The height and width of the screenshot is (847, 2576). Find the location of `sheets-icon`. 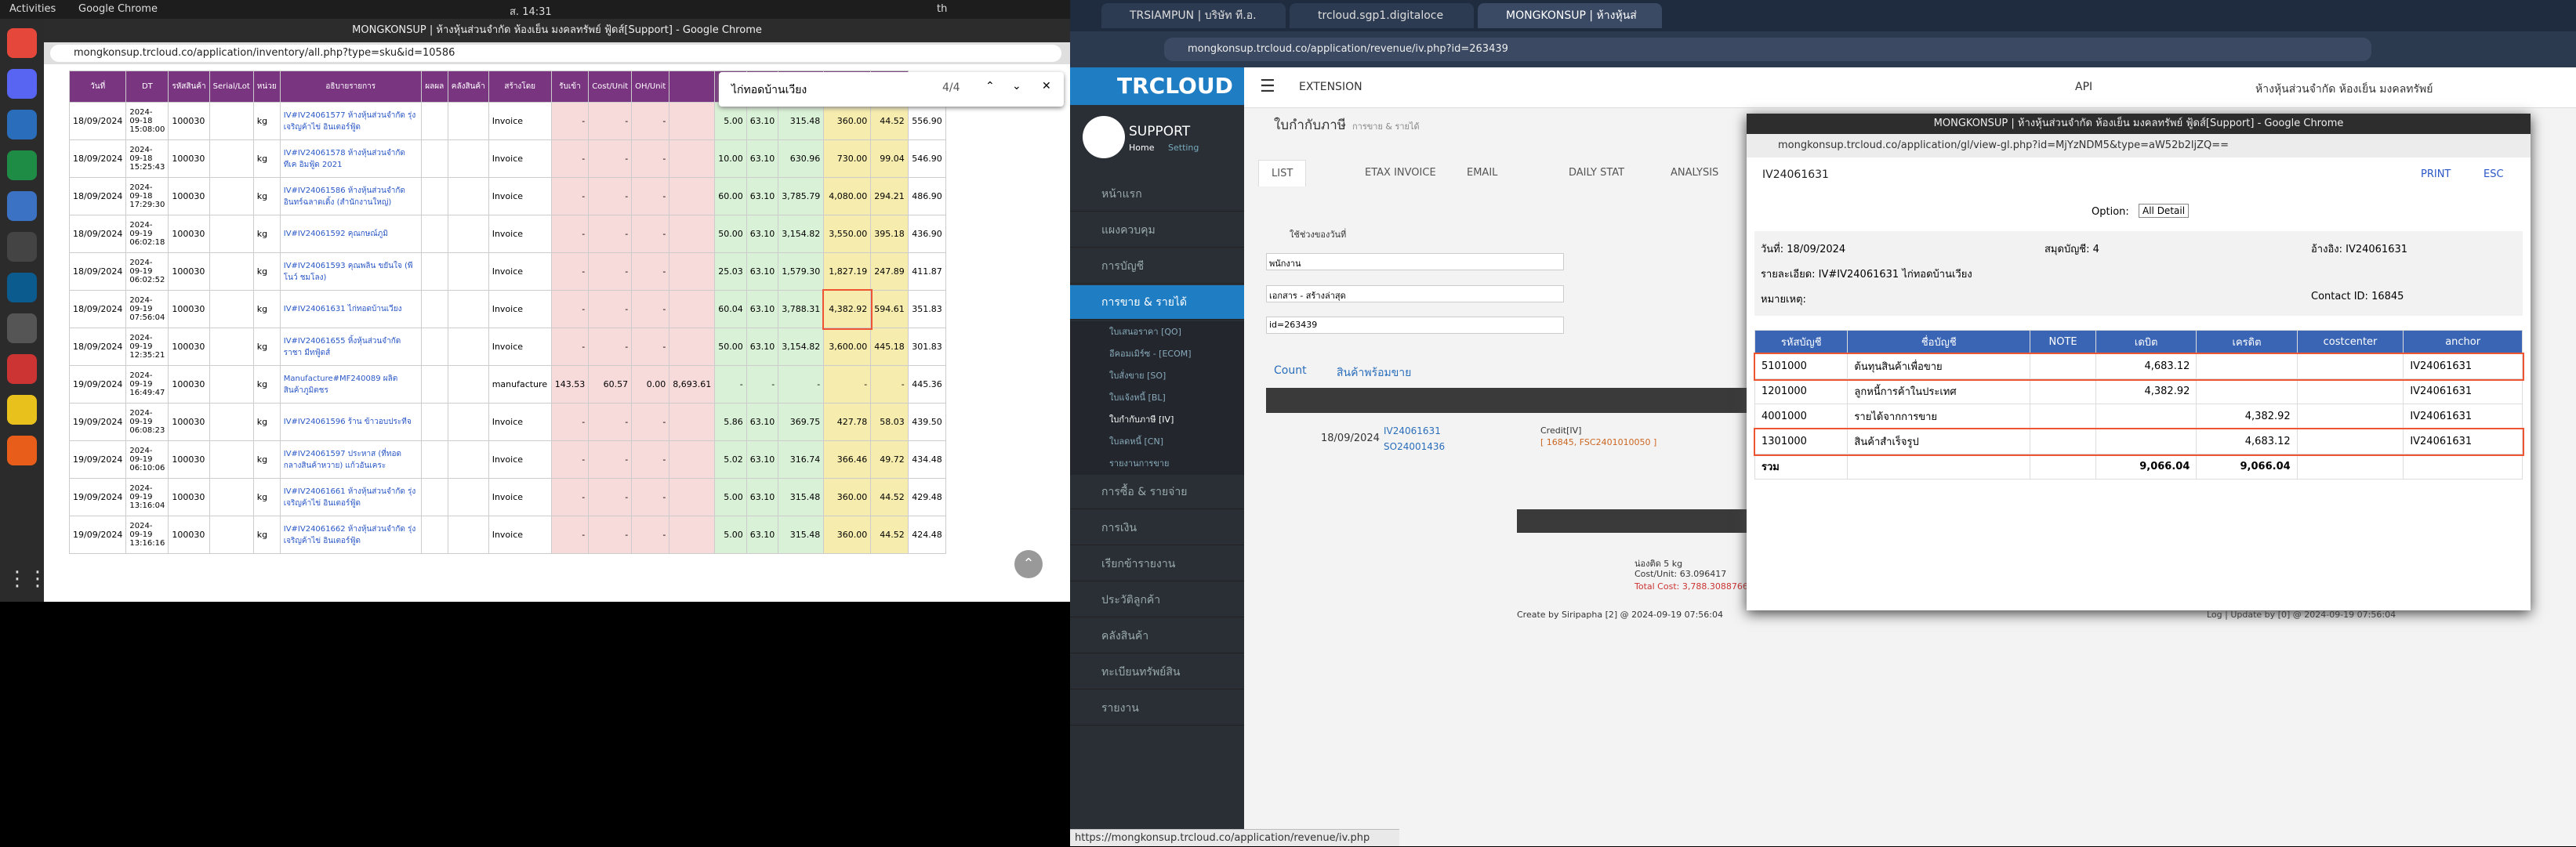

sheets-icon is located at coordinates (22, 165).